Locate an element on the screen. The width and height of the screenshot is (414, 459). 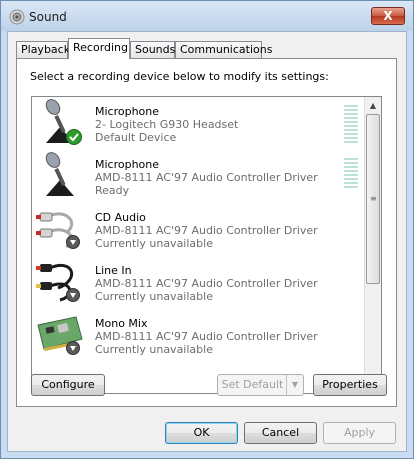
default-check-icon is located at coordinates (74, 137).